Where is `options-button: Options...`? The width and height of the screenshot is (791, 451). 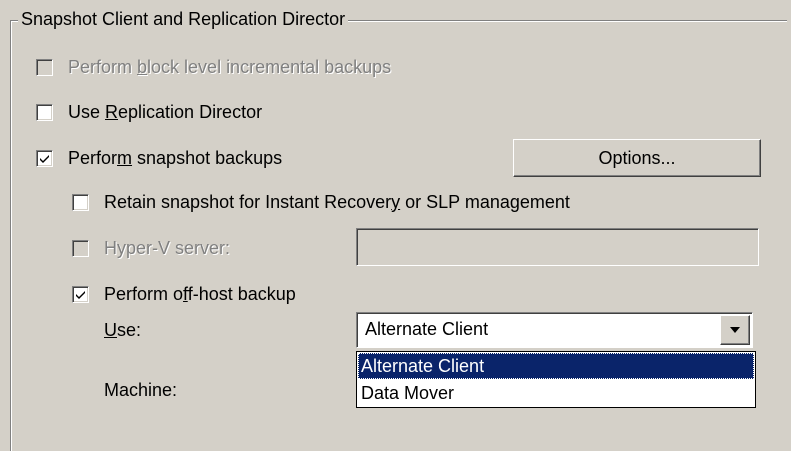 options-button: Options... is located at coordinates (637, 158).